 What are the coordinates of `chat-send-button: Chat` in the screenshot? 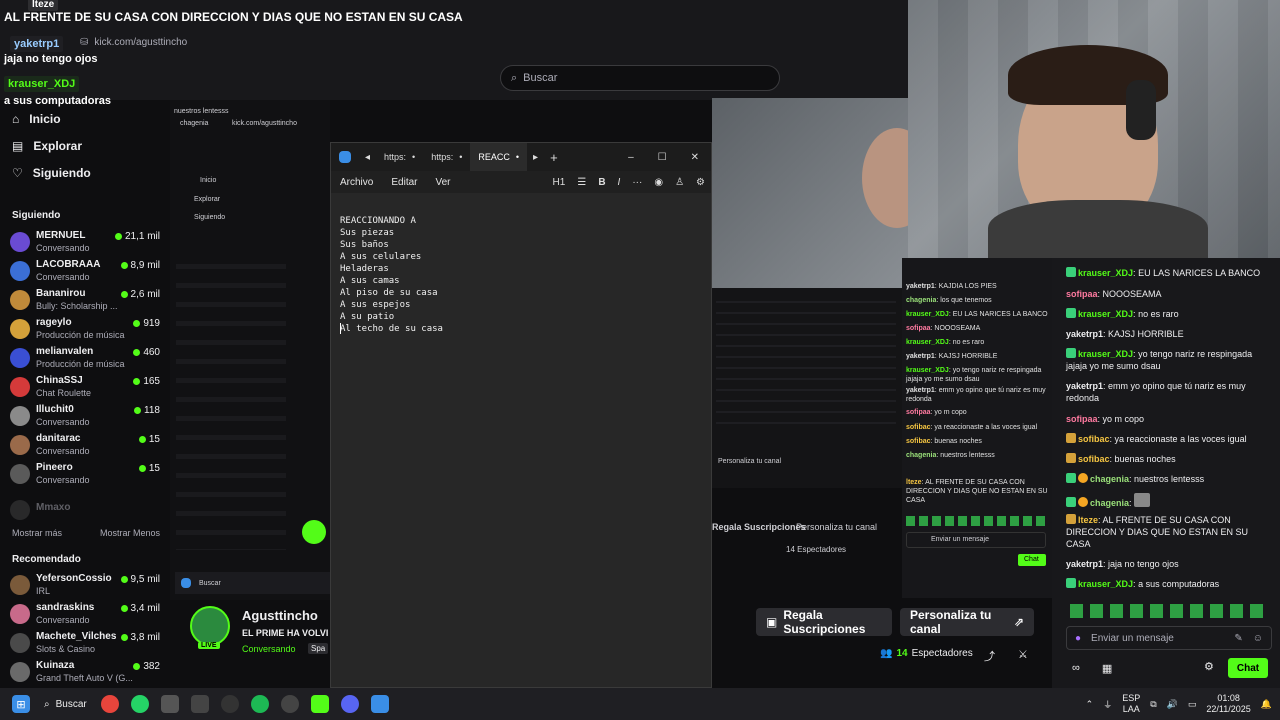 It's located at (1248, 668).